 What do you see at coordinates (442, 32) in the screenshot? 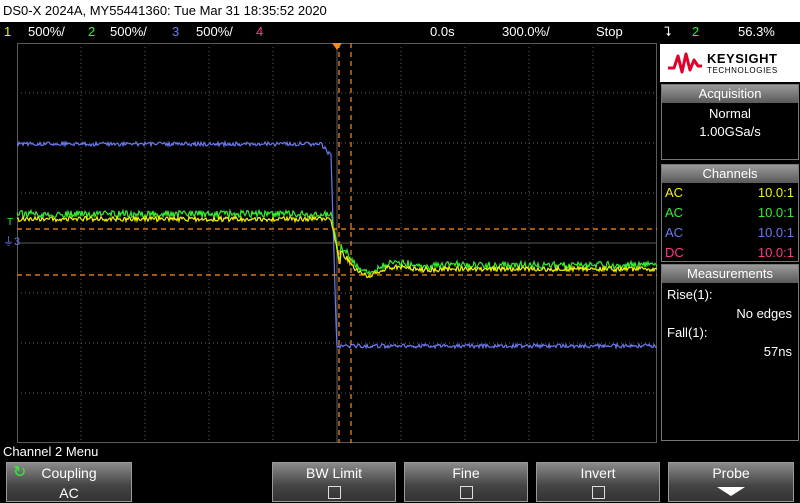
I see `time-offset: 0.0s` at bounding box center [442, 32].